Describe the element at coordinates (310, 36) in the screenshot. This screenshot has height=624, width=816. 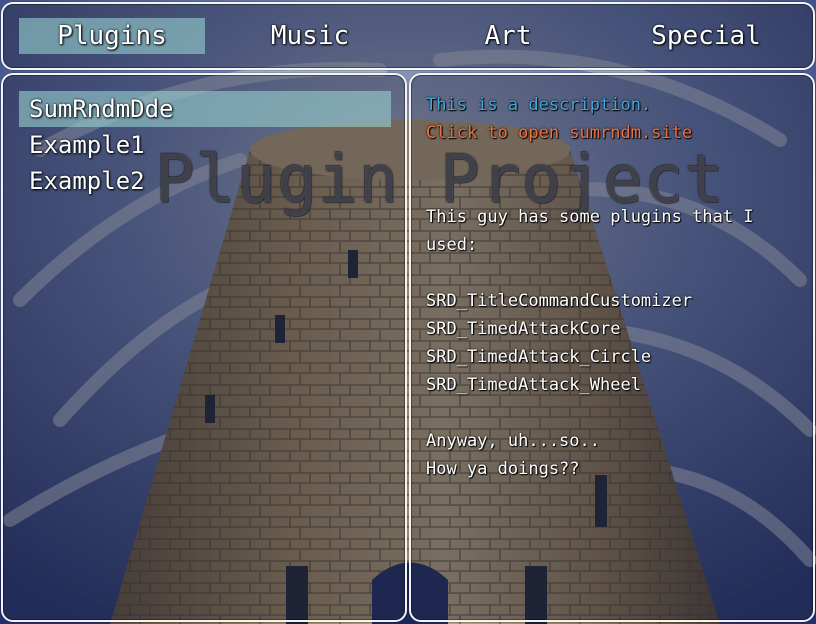
I see `tab-music: Music` at that location.